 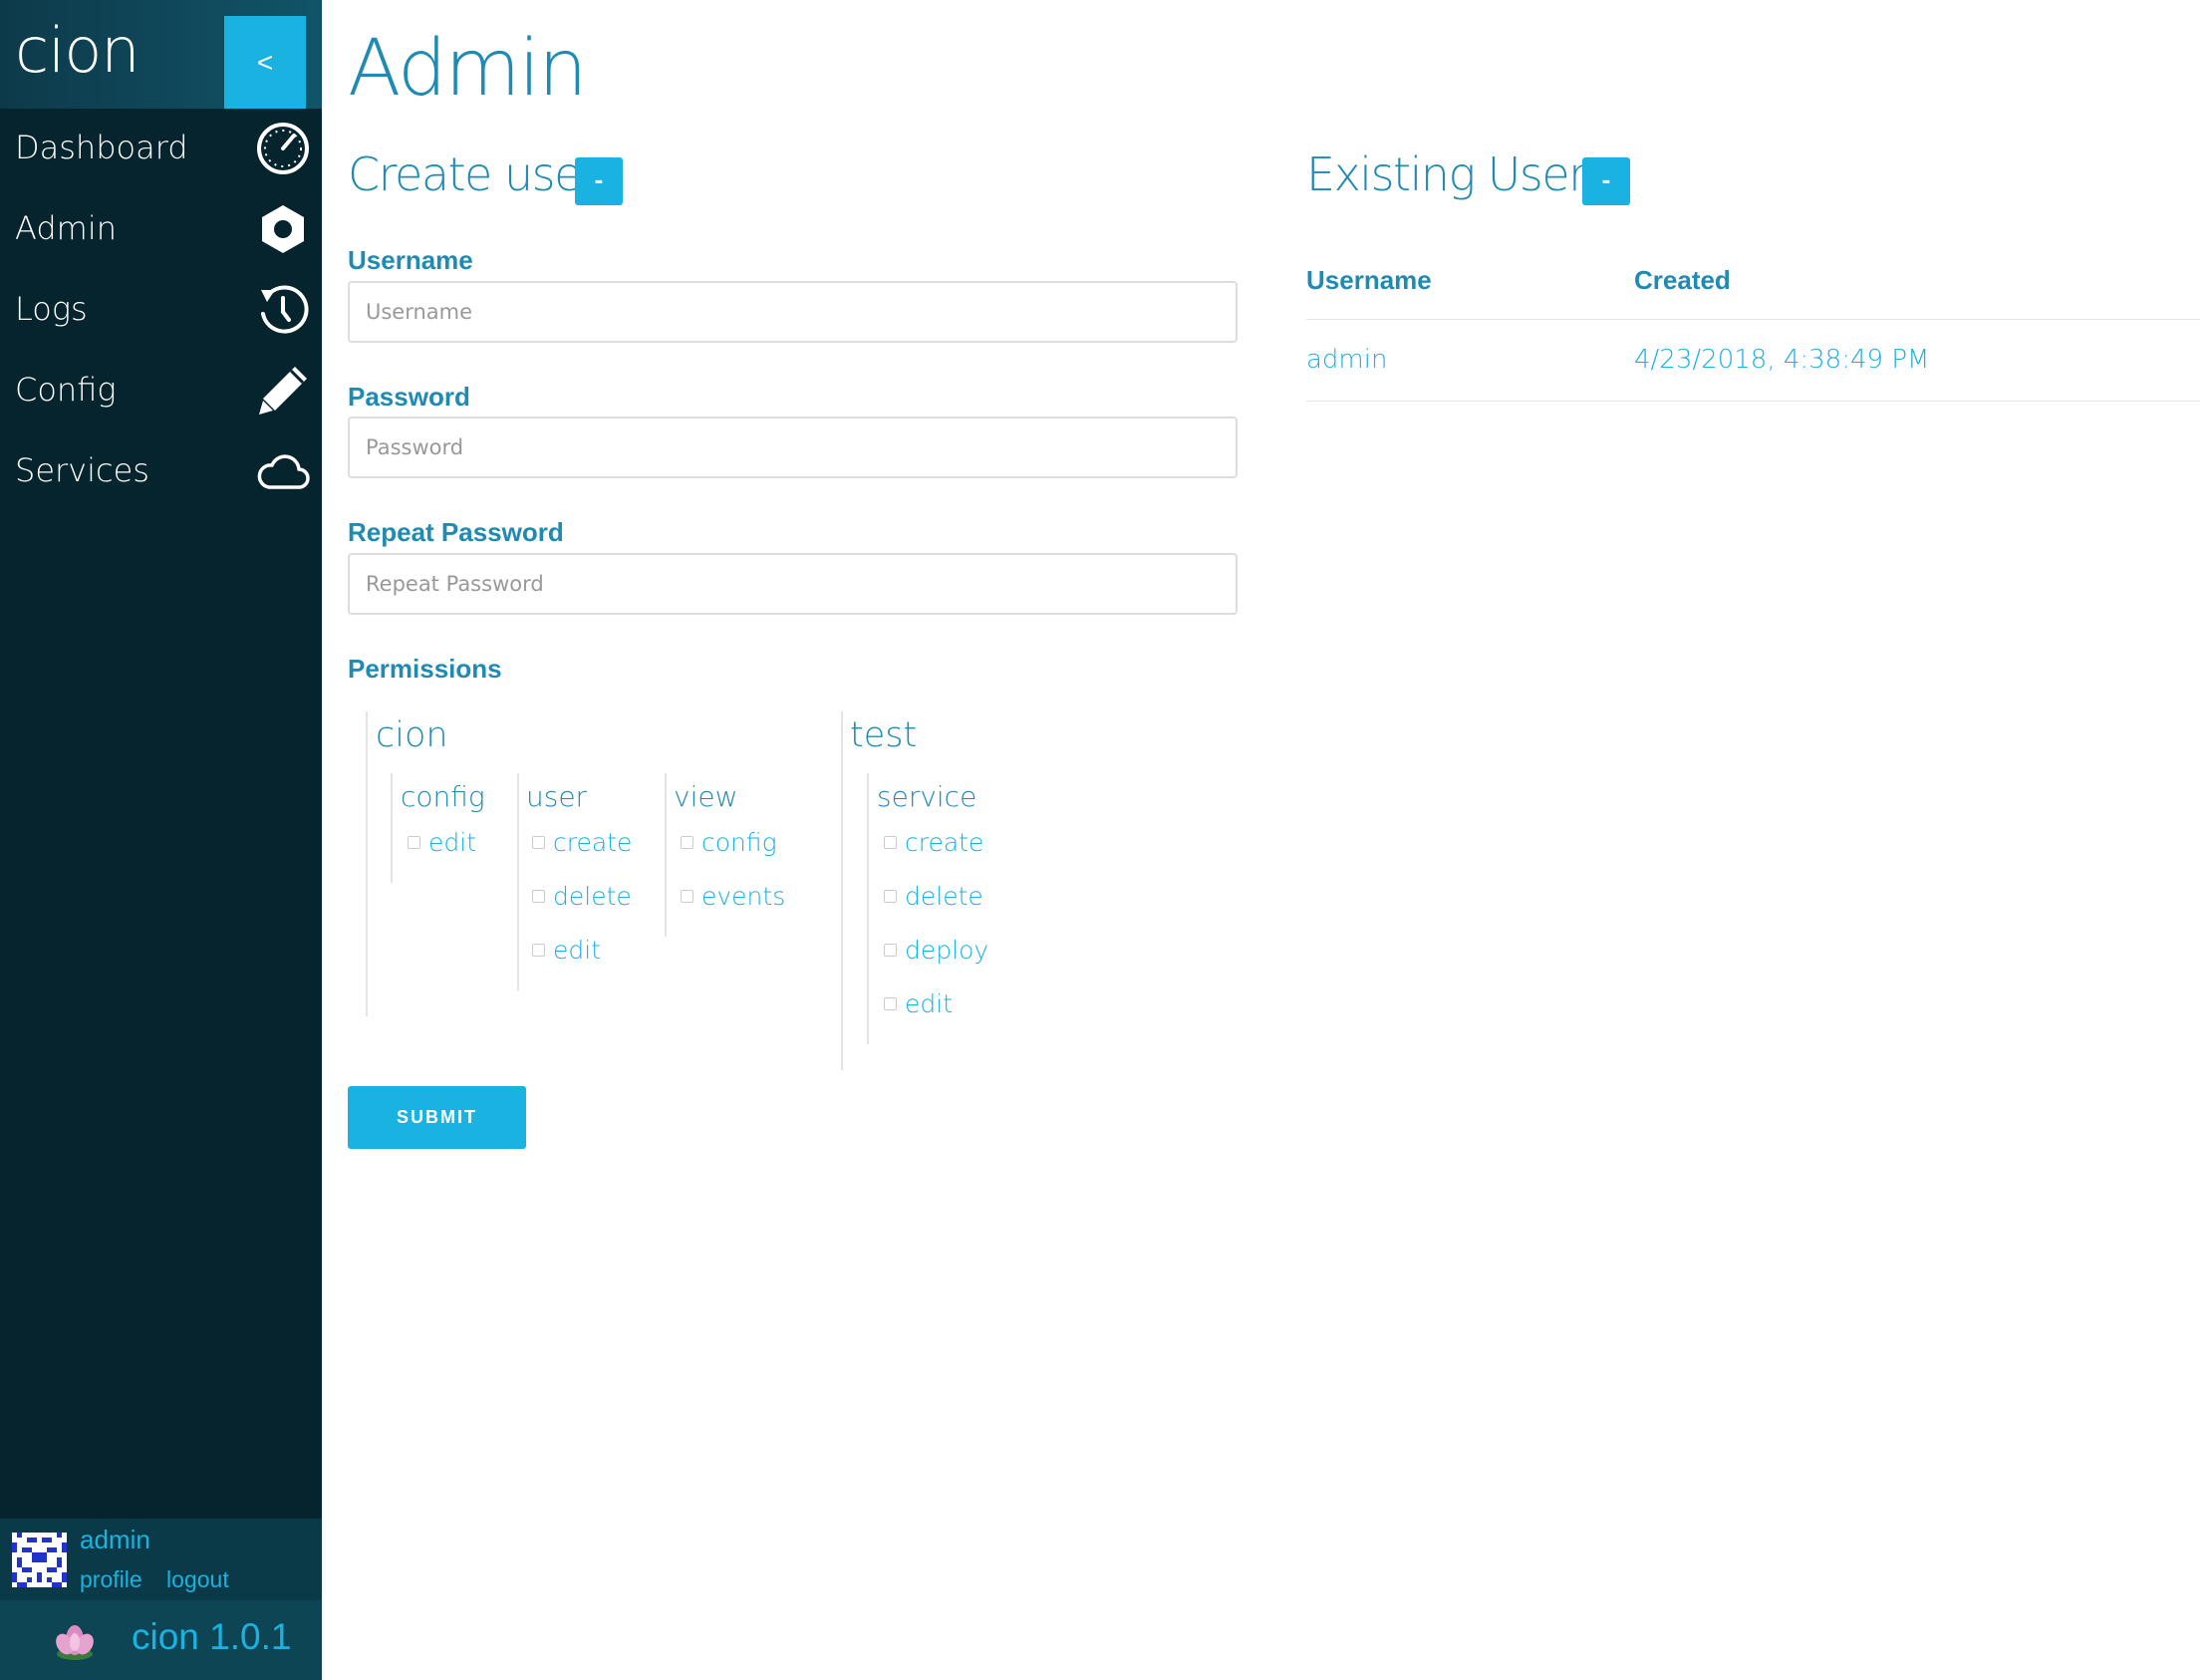 I want to click on column-header-created: Created, so click(x=1683, y=280).